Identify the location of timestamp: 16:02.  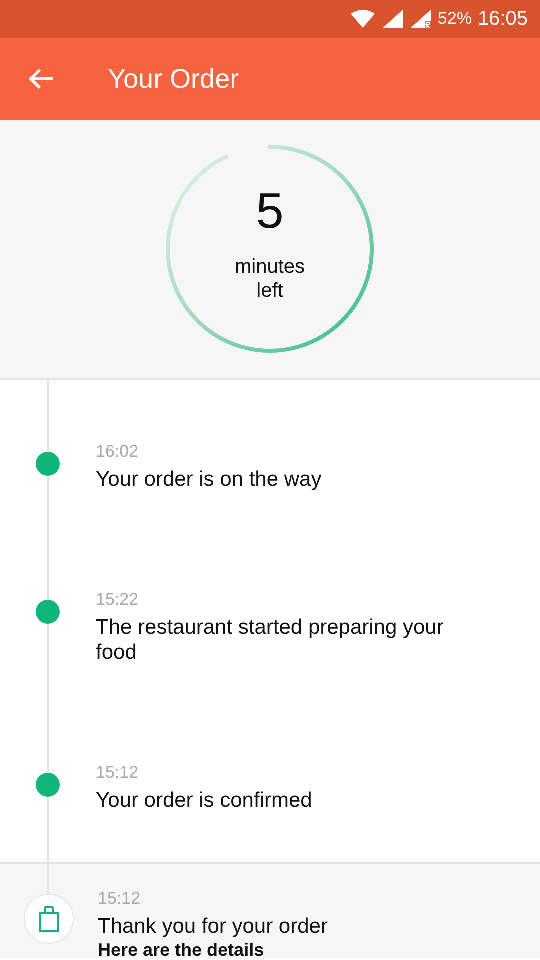
(118, 452).